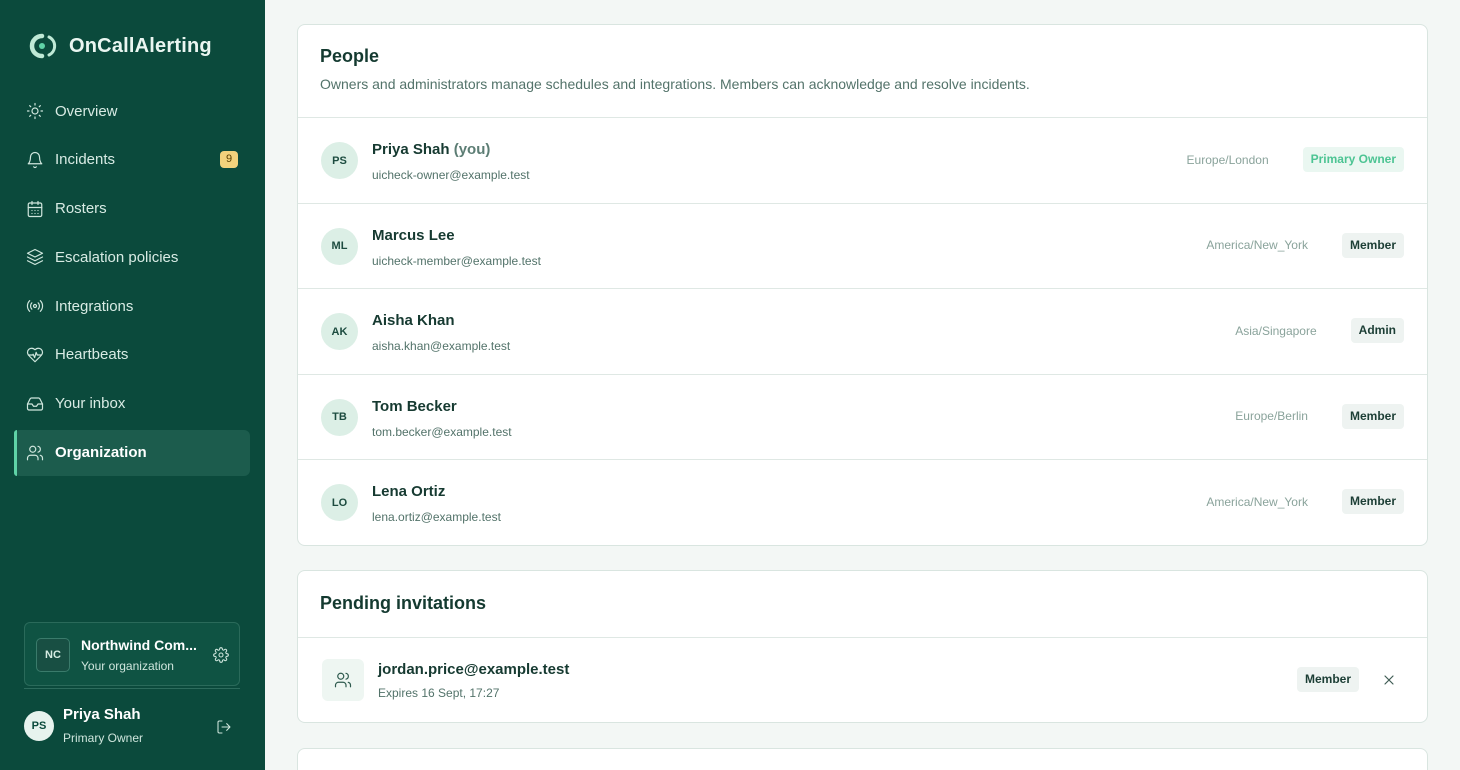  Describe the element at coordinates (1377, 330) in the screenshot. I see `role-badge: Admin` at that location.